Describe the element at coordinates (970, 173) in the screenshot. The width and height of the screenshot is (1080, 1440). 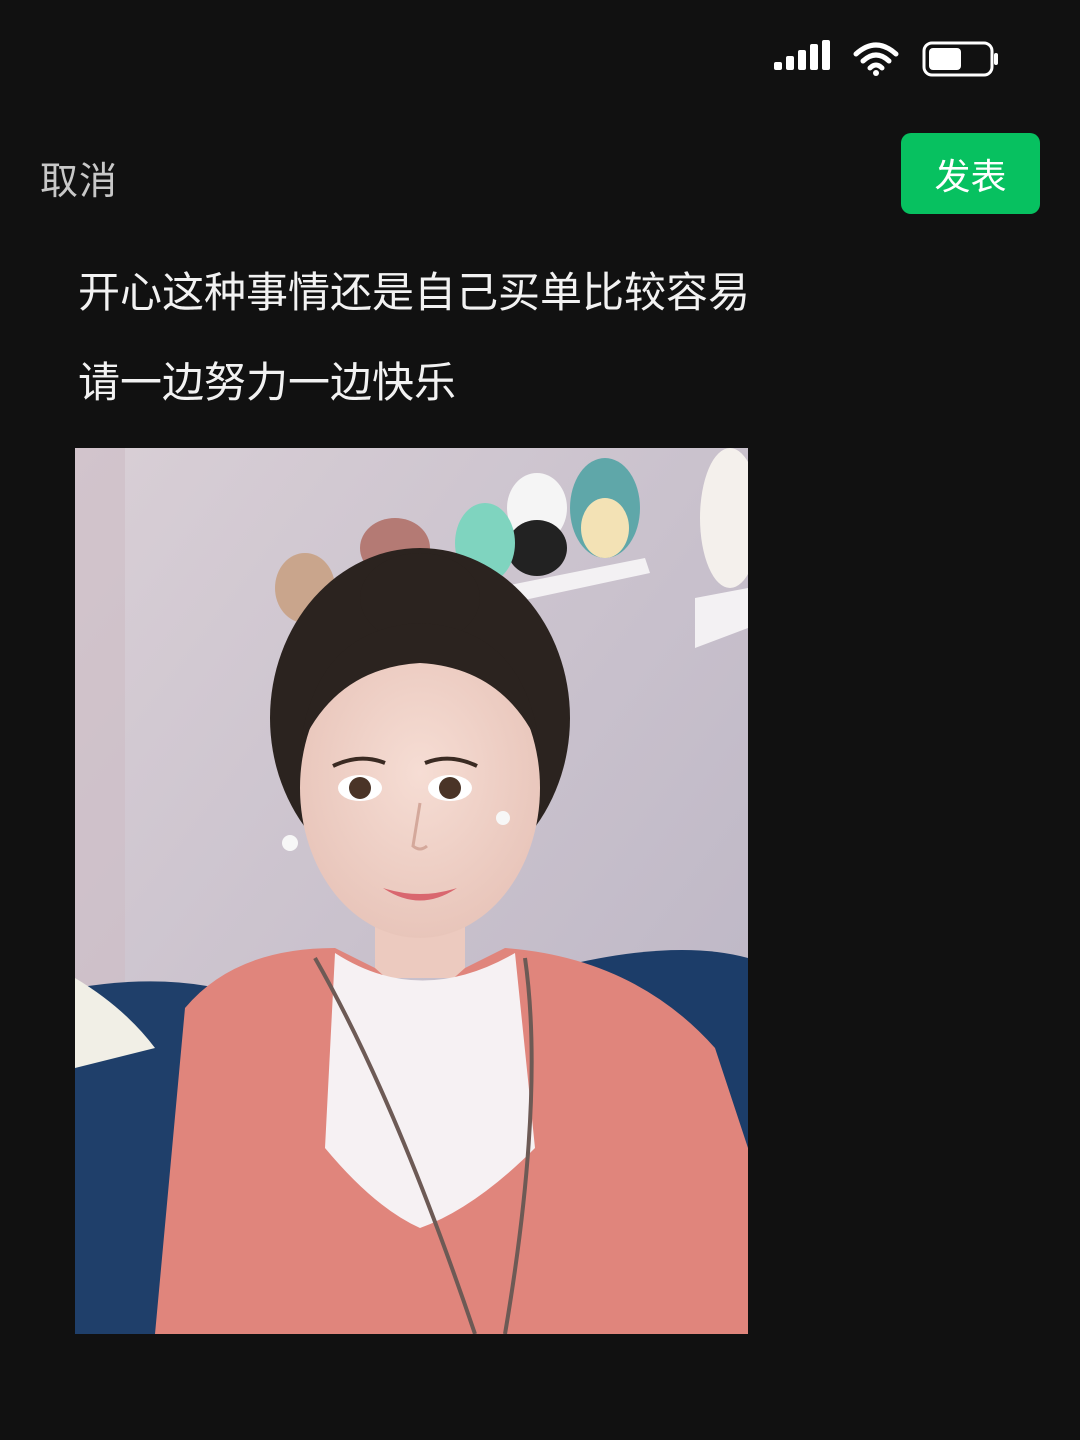
I see `publish-button: 发表` at that location.